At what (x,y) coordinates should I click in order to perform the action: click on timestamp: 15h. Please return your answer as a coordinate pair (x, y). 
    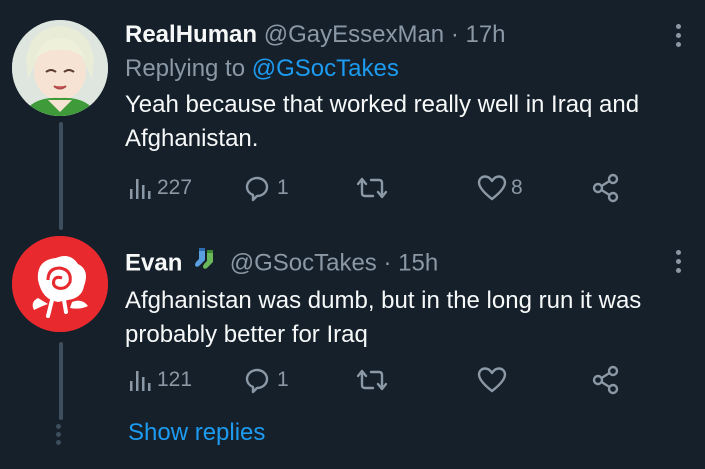
    Looking at the image, I should click on (418, 262).